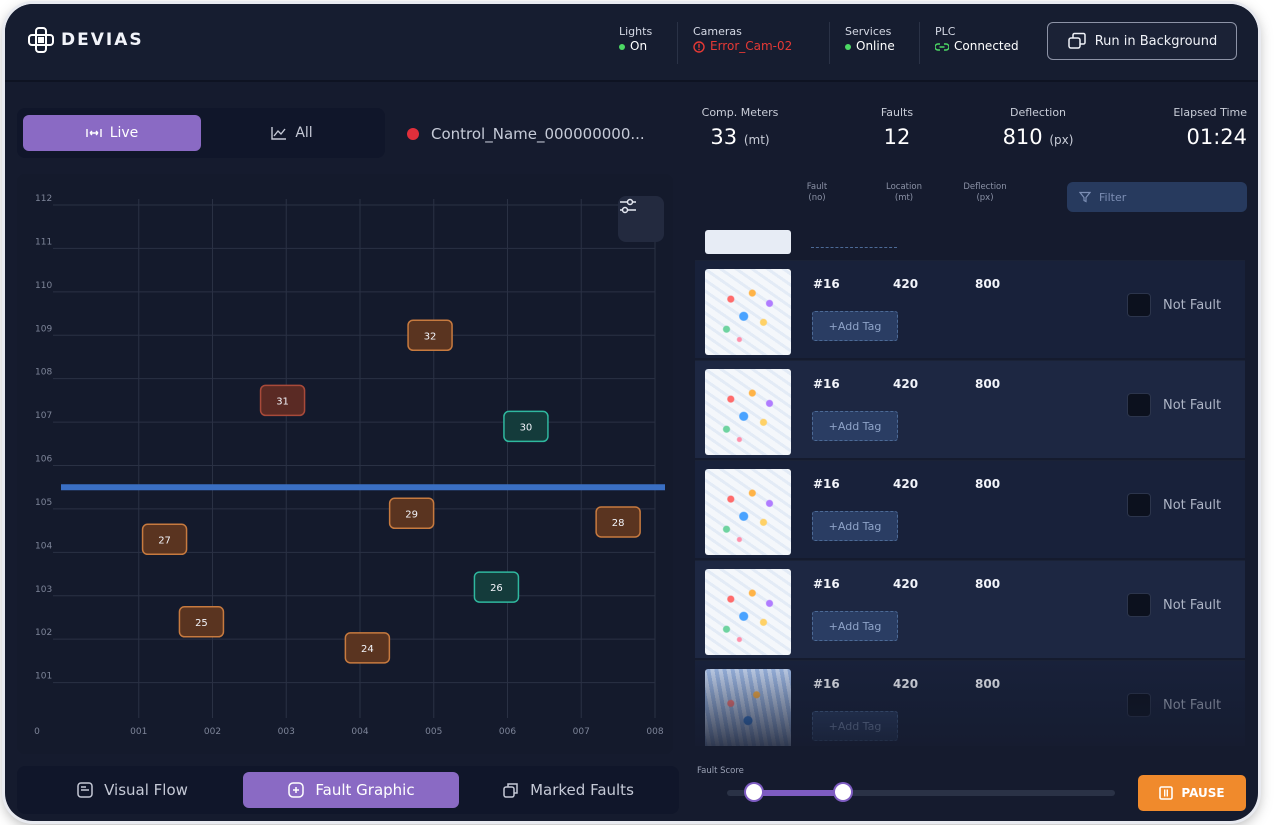  I want to click on stat-faults: Faults 12, so click(897, 127).